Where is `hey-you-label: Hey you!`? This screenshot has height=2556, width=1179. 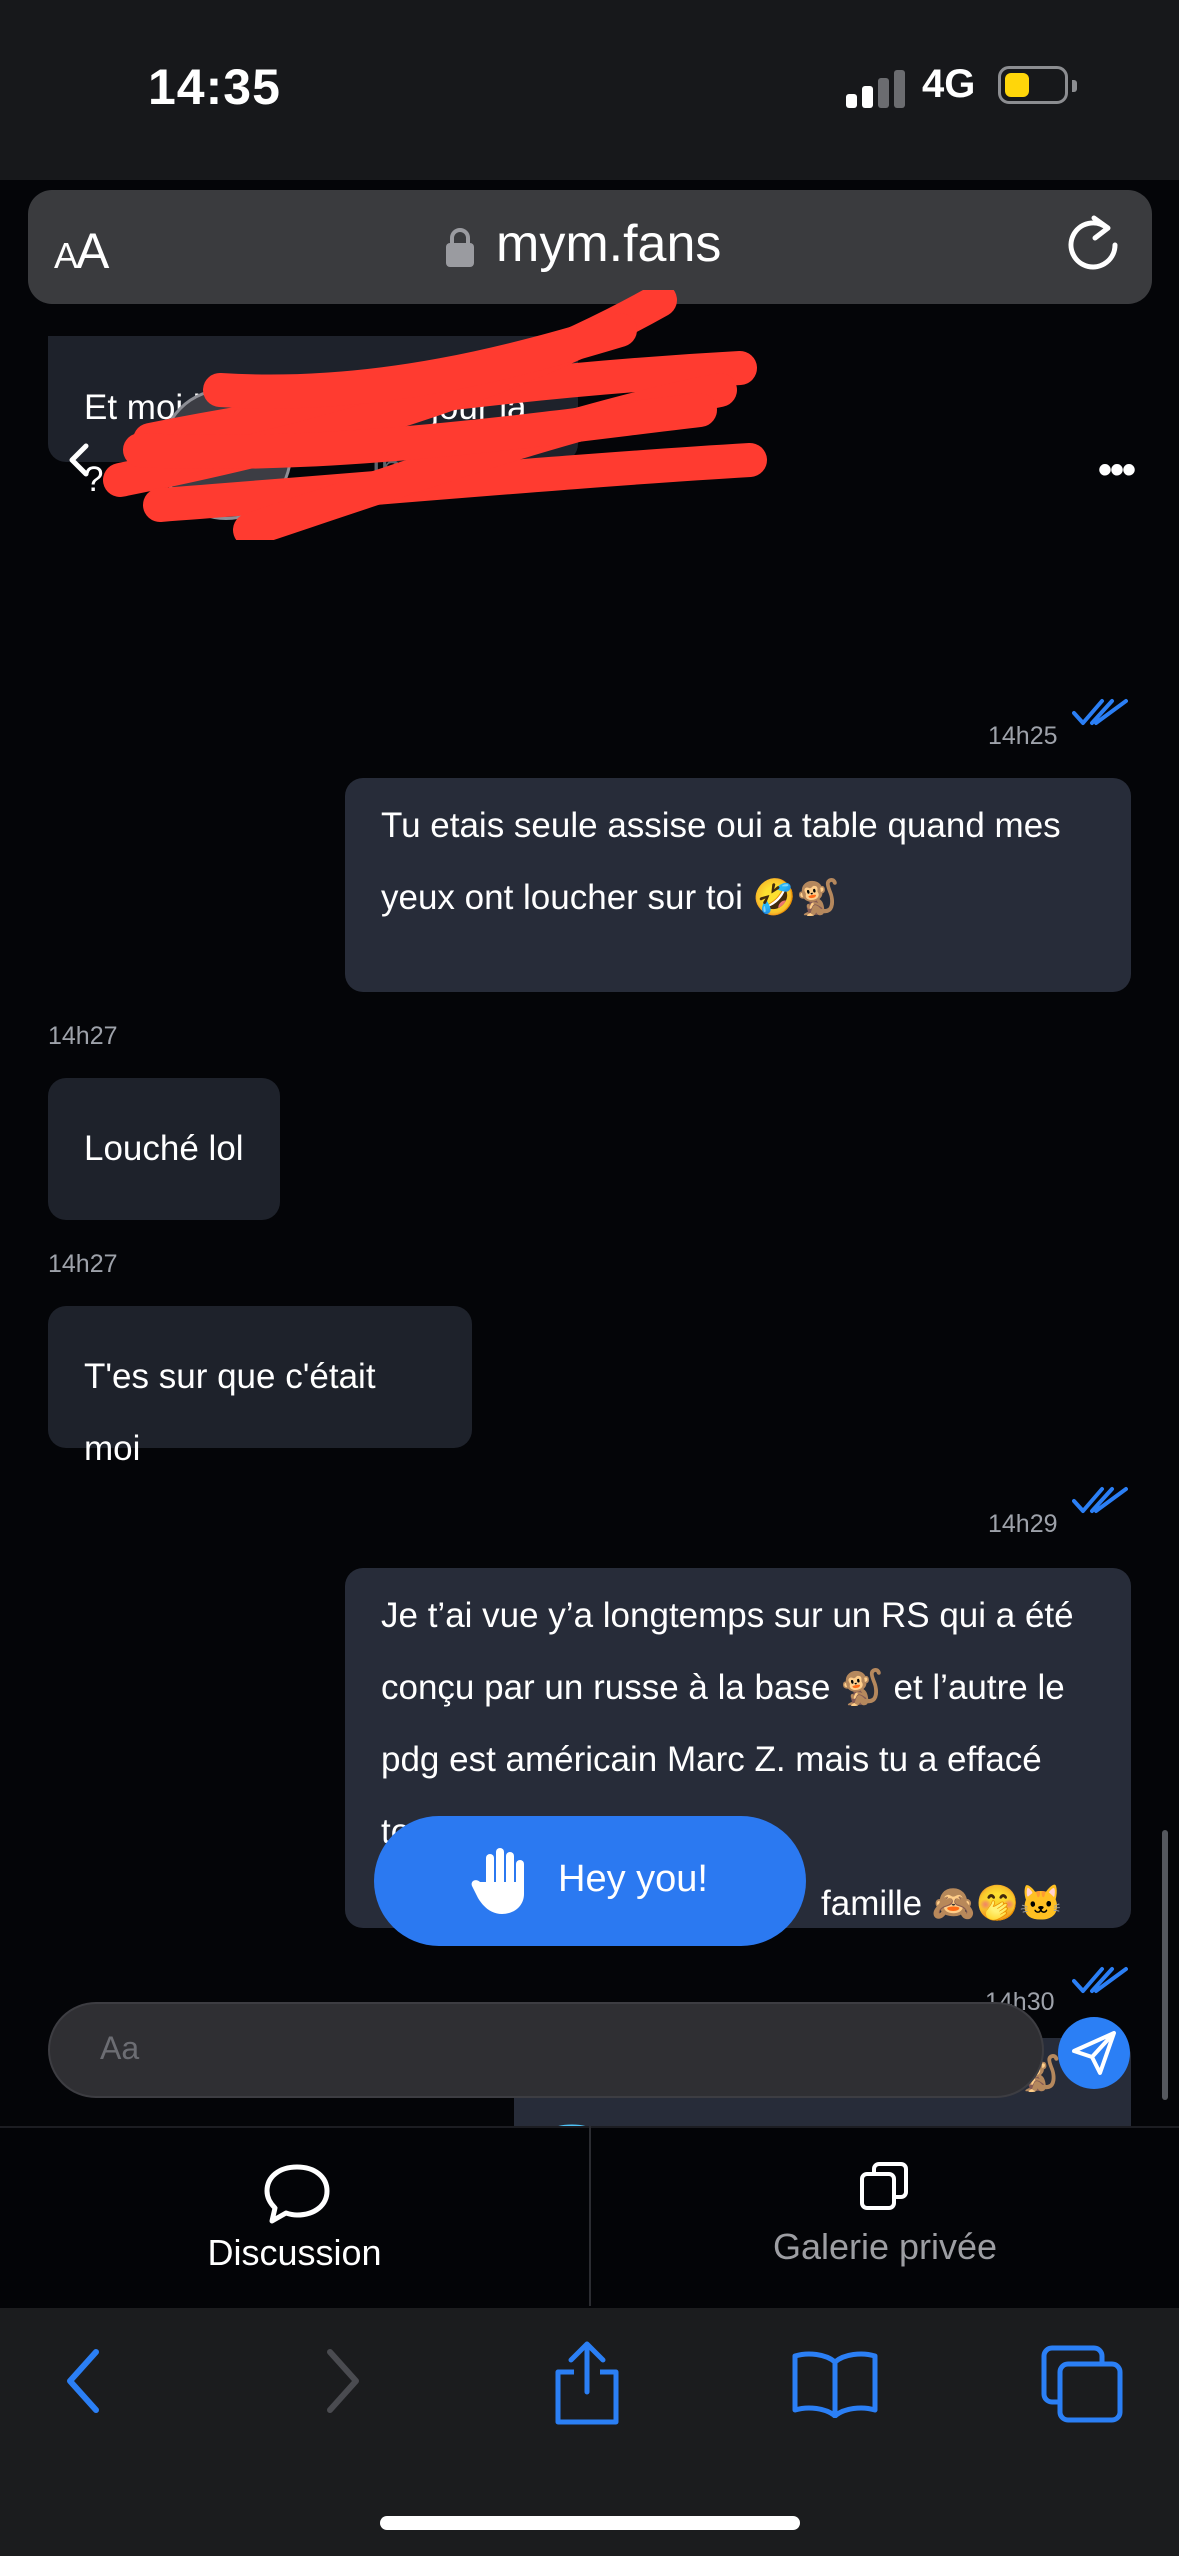
hey-you-label: Hey you! is located at coordinates (633, 1879).